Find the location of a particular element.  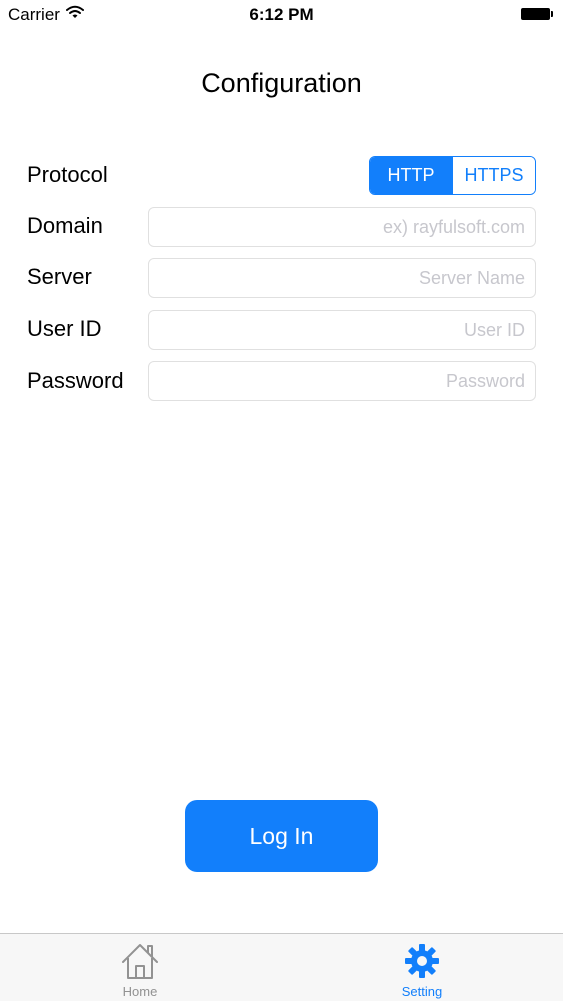

tab-setting: Setting is located at coordinates (422, 967).